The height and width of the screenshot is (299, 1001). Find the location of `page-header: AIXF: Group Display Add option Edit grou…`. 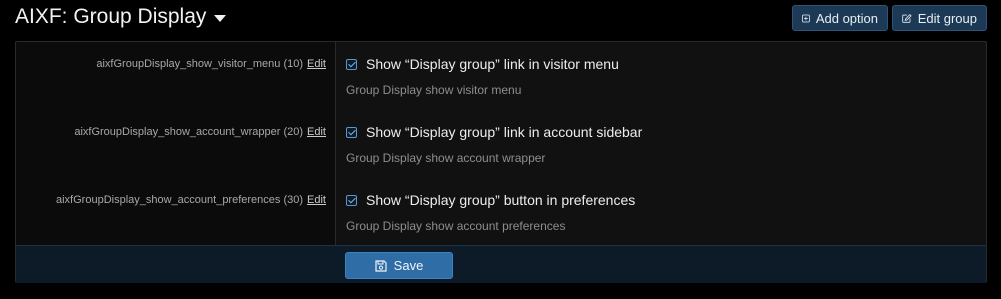

page-header: AIXF: Group Display Add option Edit grou… is located at coordinates (500, 19).